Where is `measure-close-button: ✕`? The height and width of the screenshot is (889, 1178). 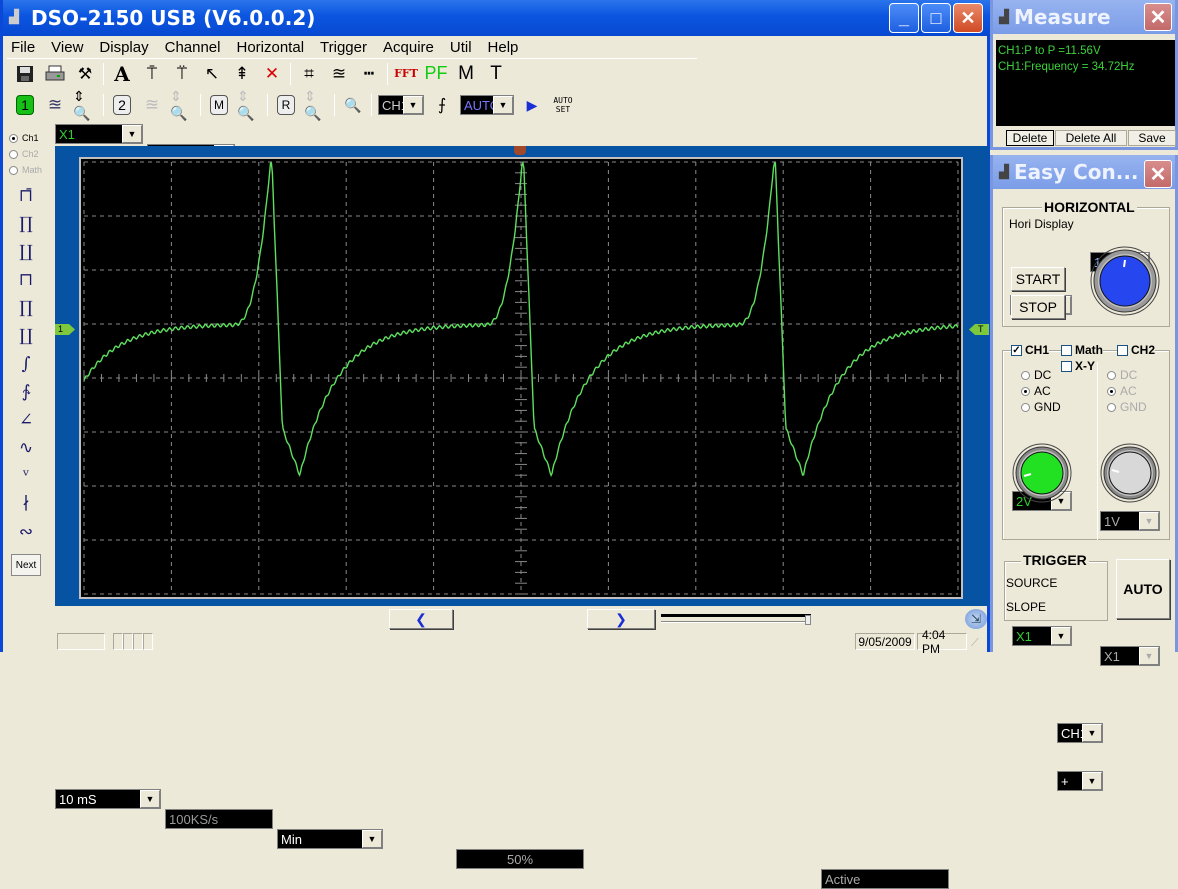 measure-close-button: ✕ is located at coordinates (1158, 17).